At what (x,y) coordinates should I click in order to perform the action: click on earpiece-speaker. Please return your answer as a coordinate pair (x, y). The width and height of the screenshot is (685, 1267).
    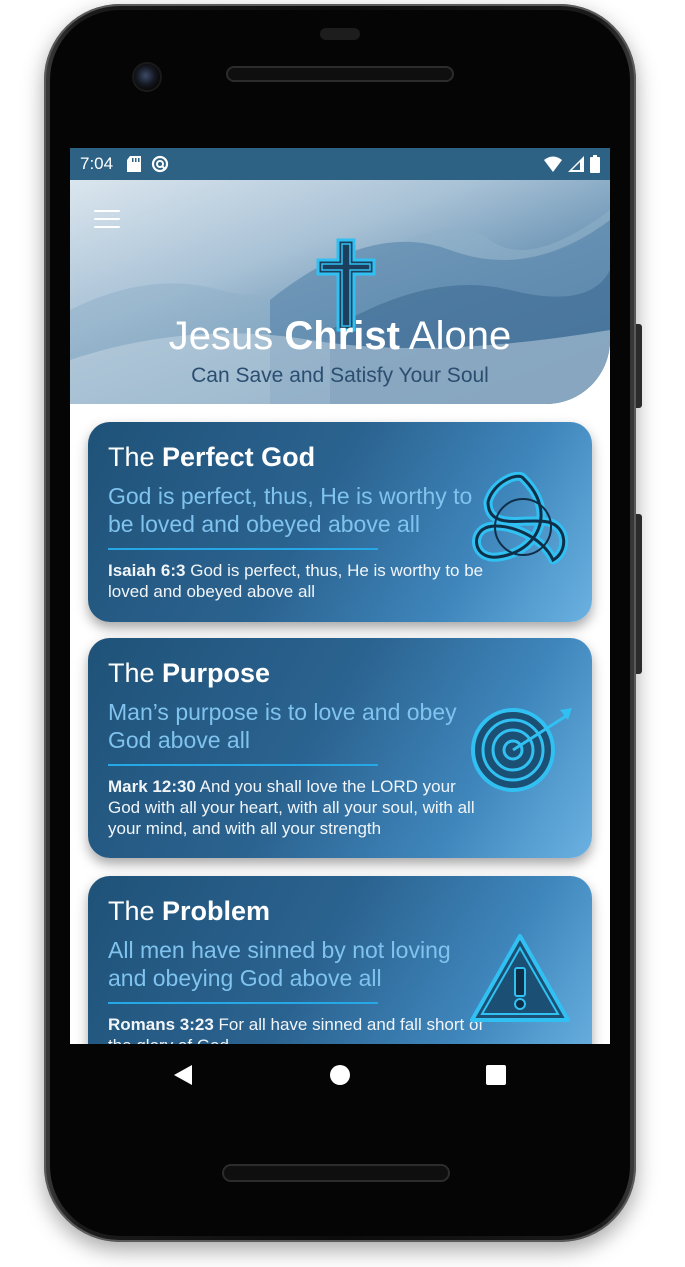
    Looking at the image, I should click on (340, 74).